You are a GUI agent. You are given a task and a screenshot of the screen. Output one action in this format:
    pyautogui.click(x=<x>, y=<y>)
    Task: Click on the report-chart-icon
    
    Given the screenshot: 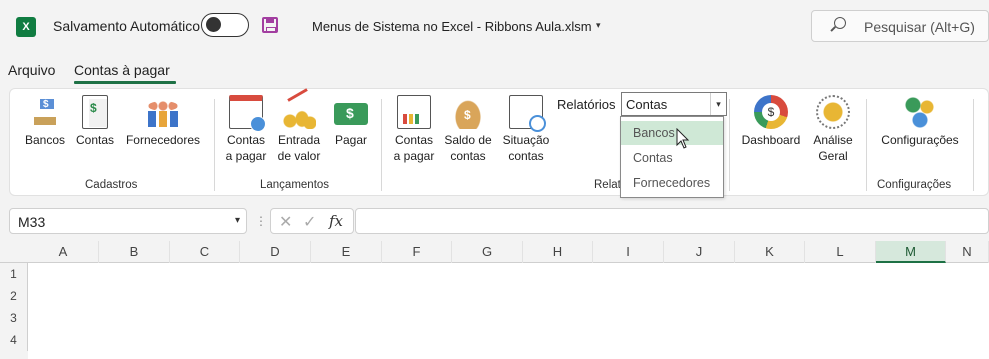 What is the action you would take?
    pyautogui.click(x=414, y=112)
    